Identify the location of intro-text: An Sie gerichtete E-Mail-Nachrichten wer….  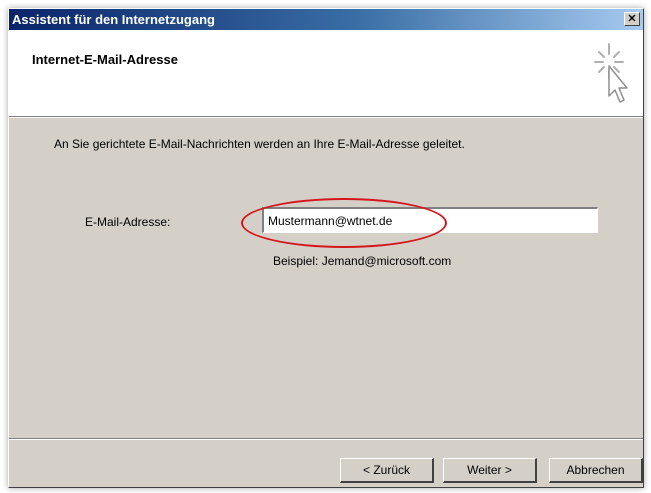
(259, 144).